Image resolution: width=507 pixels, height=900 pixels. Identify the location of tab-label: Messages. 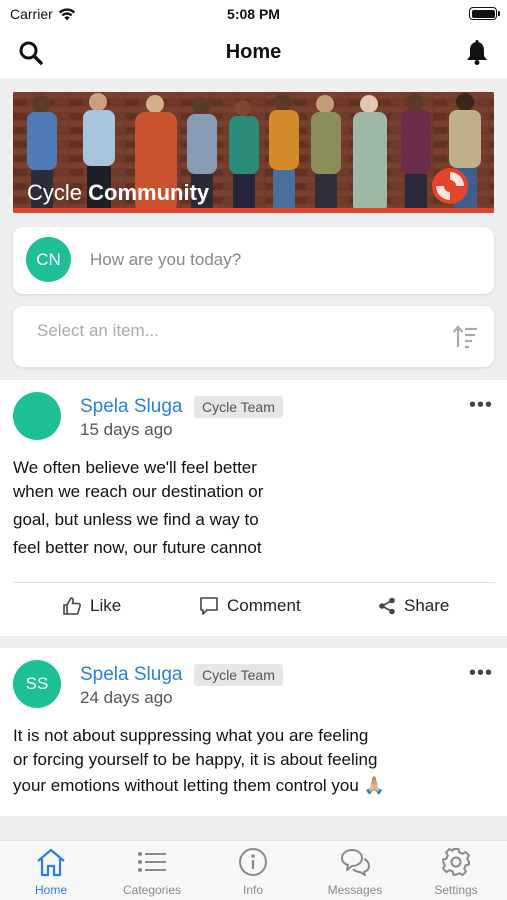
(355, 890).